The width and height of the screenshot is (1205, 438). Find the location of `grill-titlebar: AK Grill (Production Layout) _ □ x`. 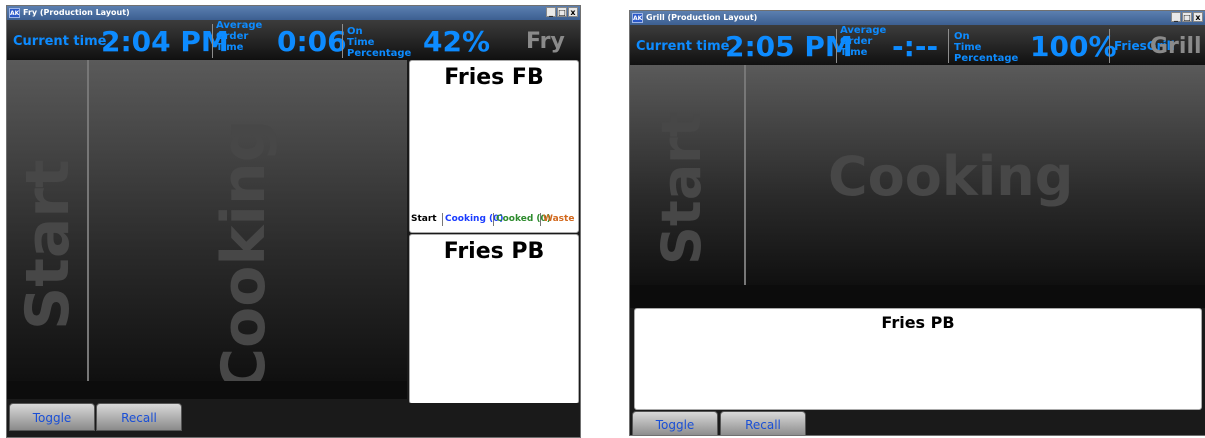

grill-titlebar: AK Grill (Production Layout) _ □ x is located at coordinates (917, 18).